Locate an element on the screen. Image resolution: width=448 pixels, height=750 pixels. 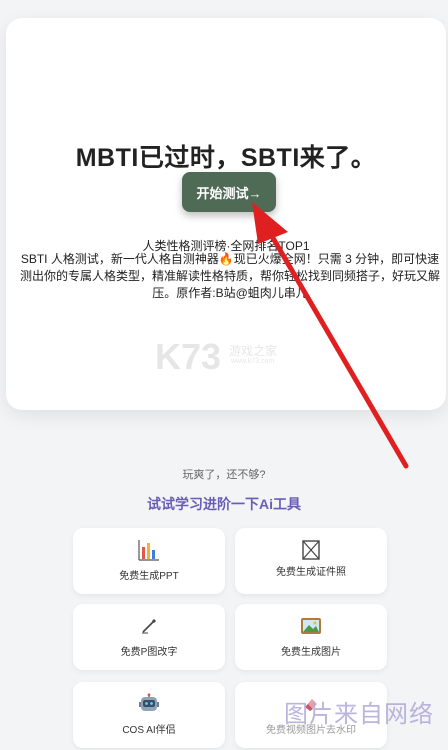
bar-chart-icon is located at coordinates (149, 550).